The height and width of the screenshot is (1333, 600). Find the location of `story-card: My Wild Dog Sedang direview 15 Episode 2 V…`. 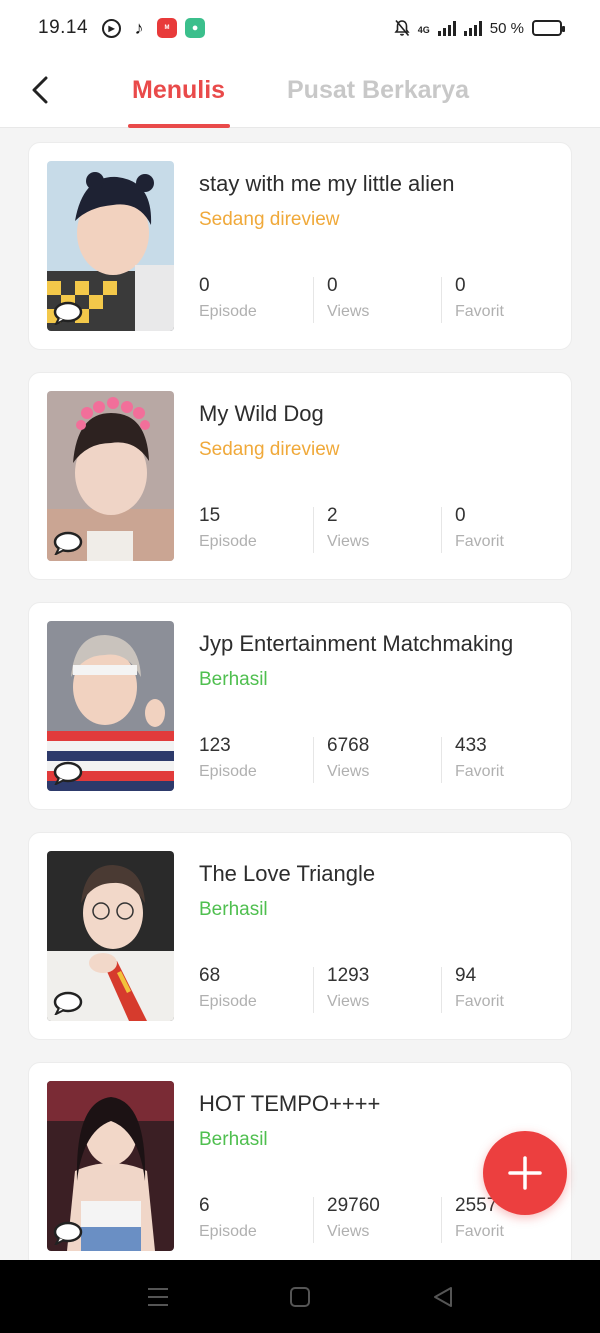

story-card: My Wild Dog Sedang direview 15 Episode 2 V… is located at coordinates (300, 476).